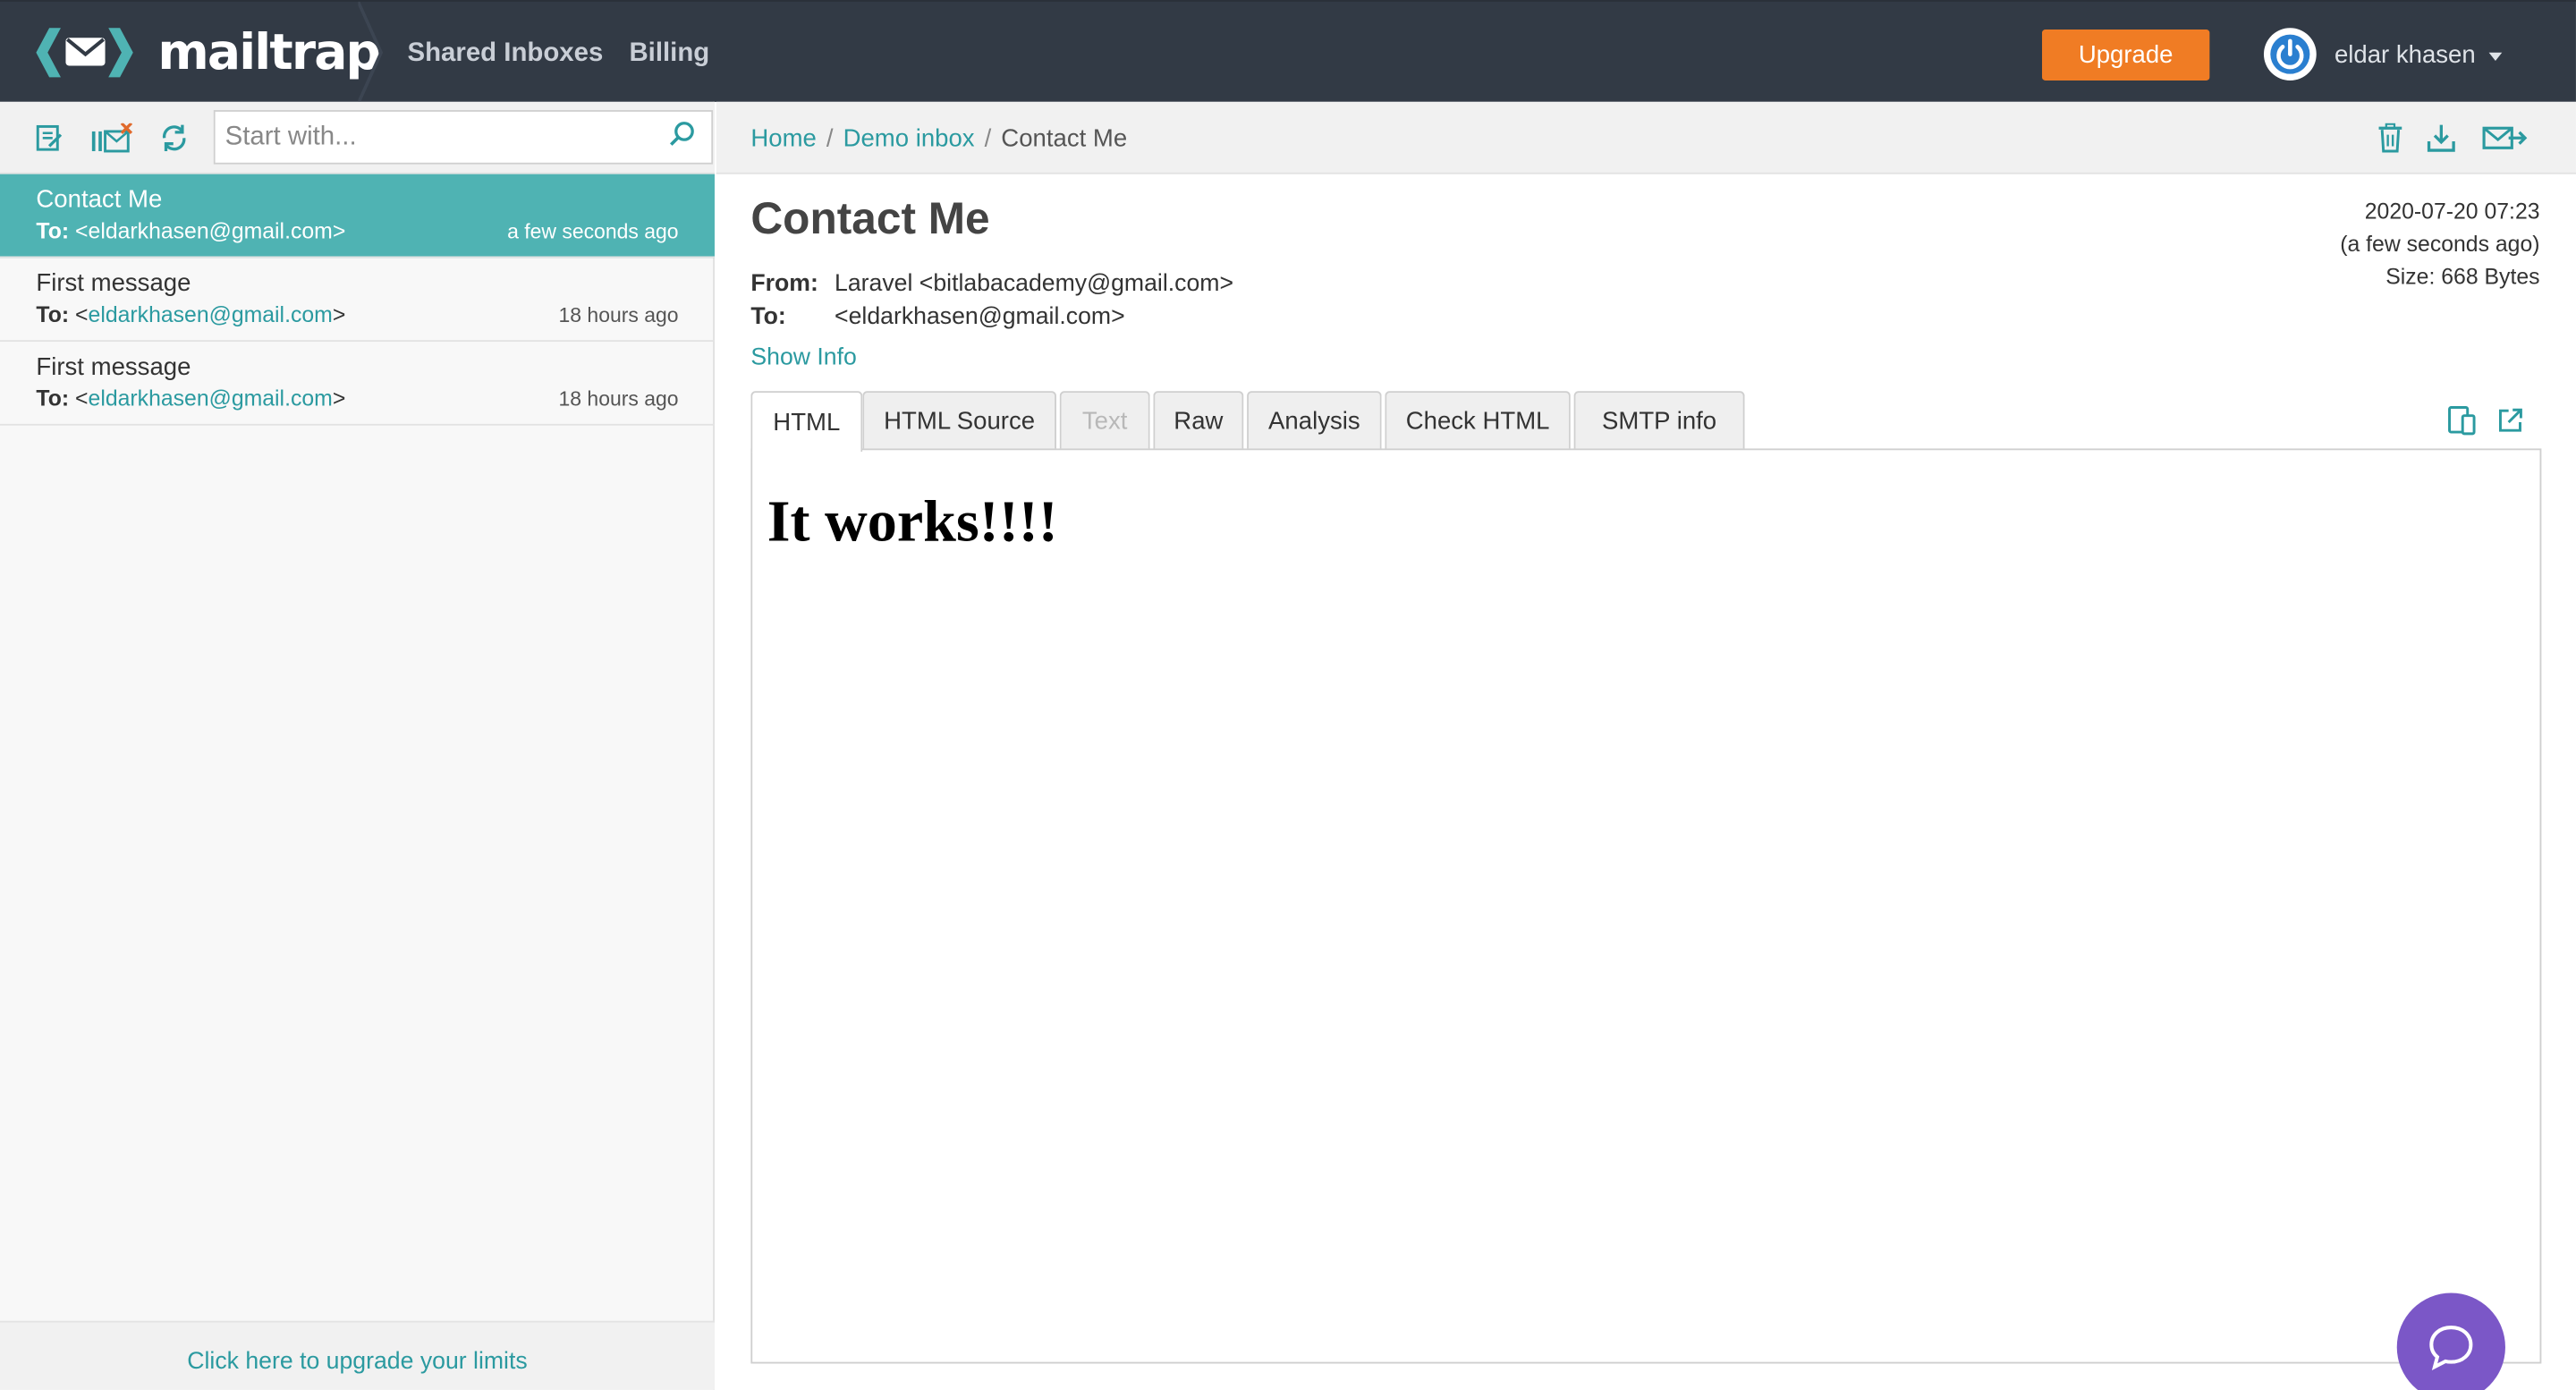  I want to click on power-icon, so click(2290, 54).